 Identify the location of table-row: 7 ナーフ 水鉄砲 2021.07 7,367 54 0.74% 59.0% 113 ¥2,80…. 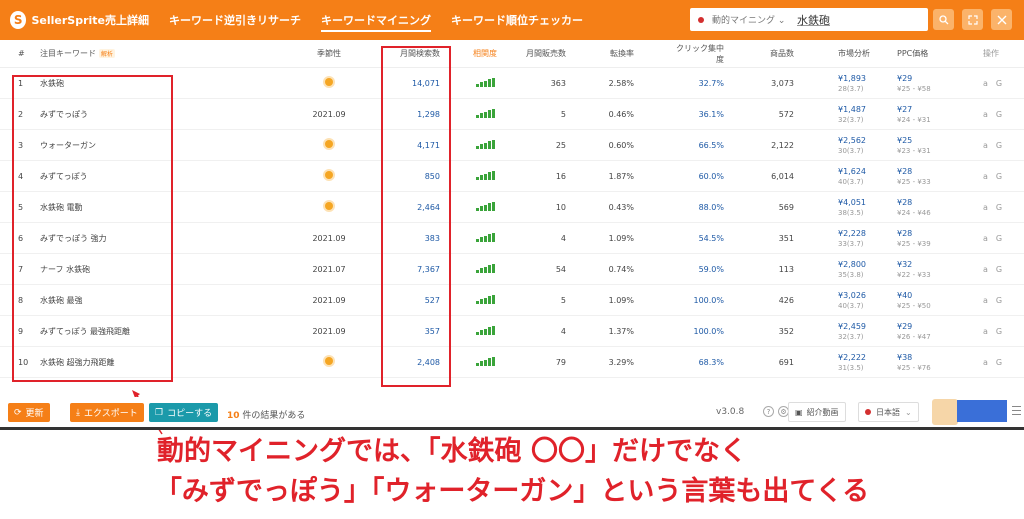
(512, 269).